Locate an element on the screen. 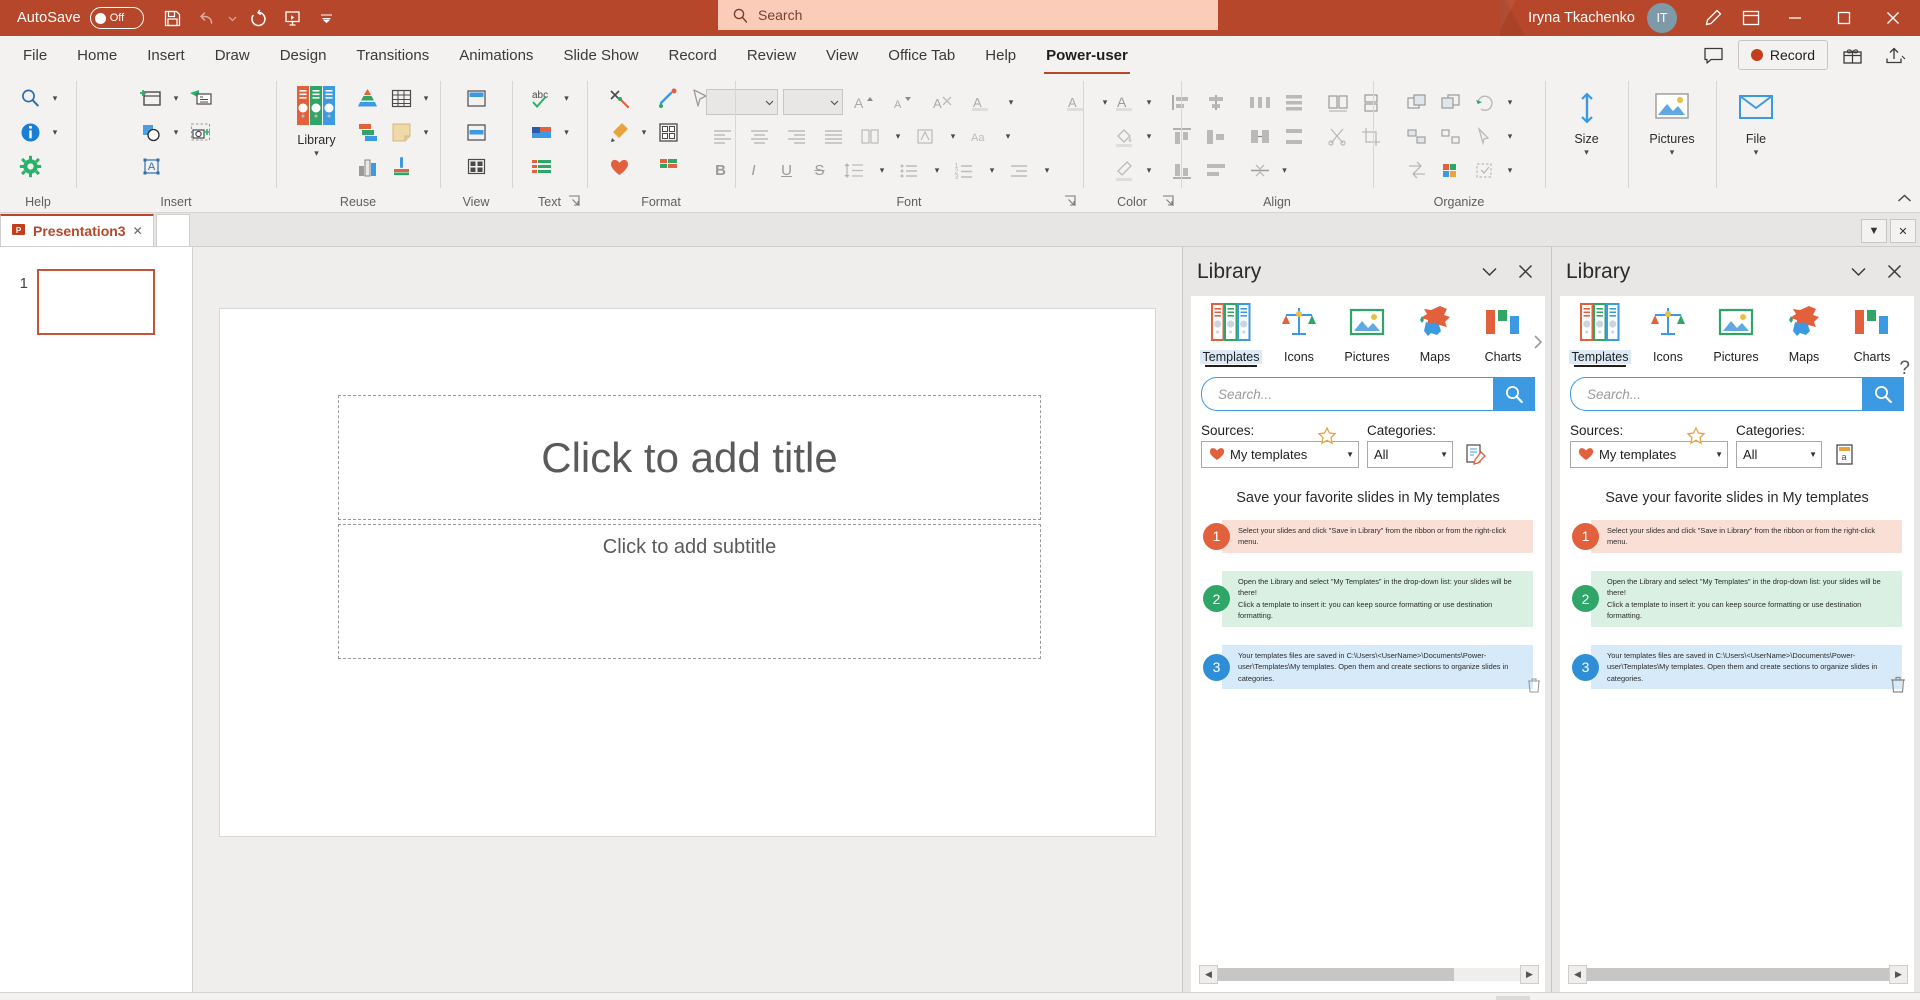  fit-to-window-button is located at coordinates (1895, 998).